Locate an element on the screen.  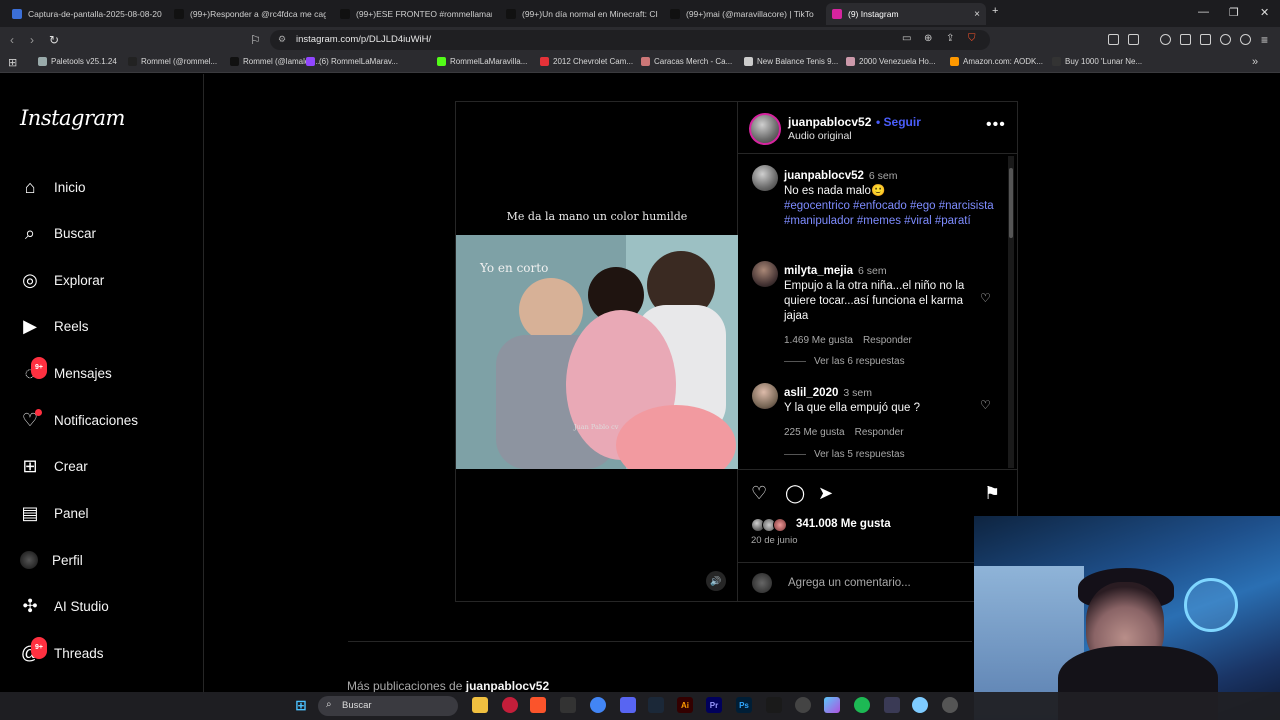
sidebar-icon is located at coordinates (1185, 39).